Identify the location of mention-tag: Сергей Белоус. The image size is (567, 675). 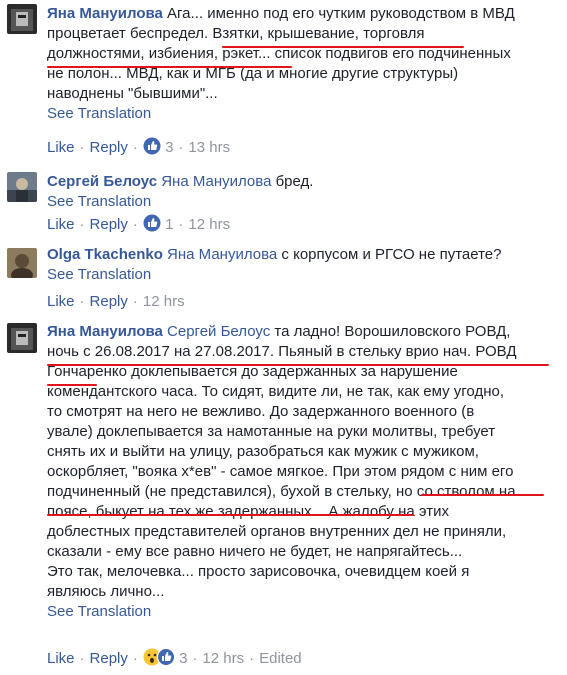
(218, 331).